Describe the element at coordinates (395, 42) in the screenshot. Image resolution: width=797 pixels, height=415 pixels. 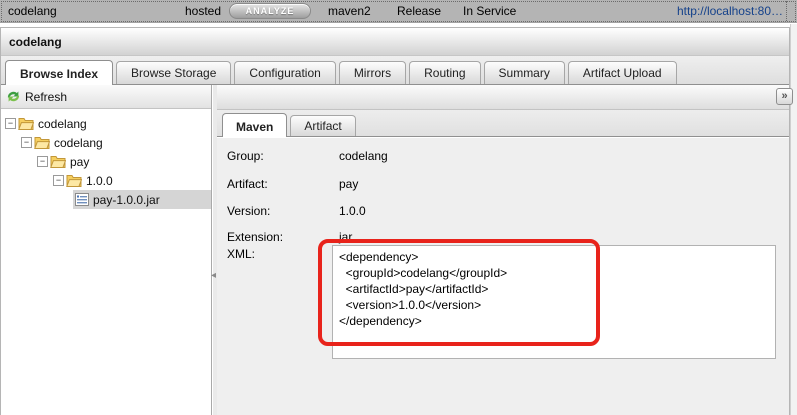
I see `panel-title: codelang` at that location.